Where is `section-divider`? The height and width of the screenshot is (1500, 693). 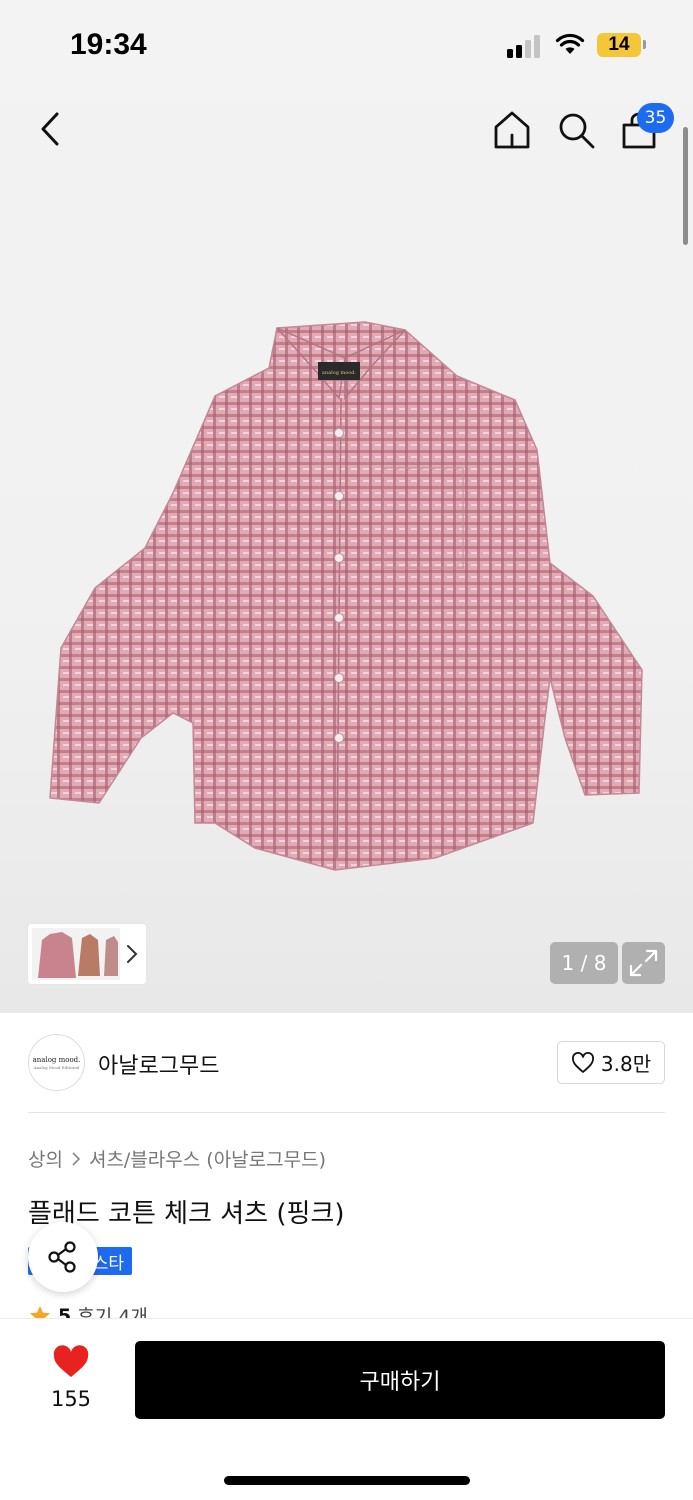 section-divider is located at coordinates (346, 1112).